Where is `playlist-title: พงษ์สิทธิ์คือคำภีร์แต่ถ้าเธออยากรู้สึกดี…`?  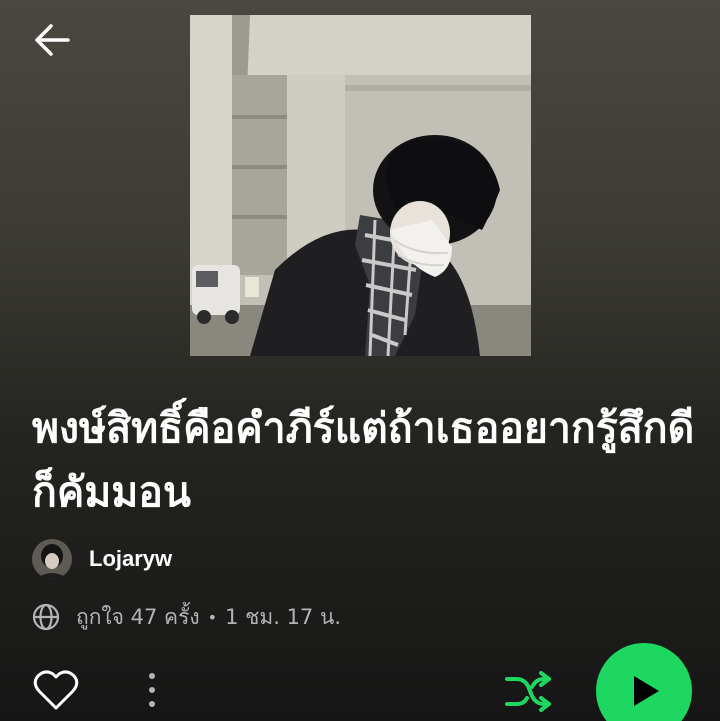
playlist-title: พงษ์สิทธิ์คือคำภีร์แต่ถ้าเธออยากรู้สึกดี… is located at coordinates (363, 460).